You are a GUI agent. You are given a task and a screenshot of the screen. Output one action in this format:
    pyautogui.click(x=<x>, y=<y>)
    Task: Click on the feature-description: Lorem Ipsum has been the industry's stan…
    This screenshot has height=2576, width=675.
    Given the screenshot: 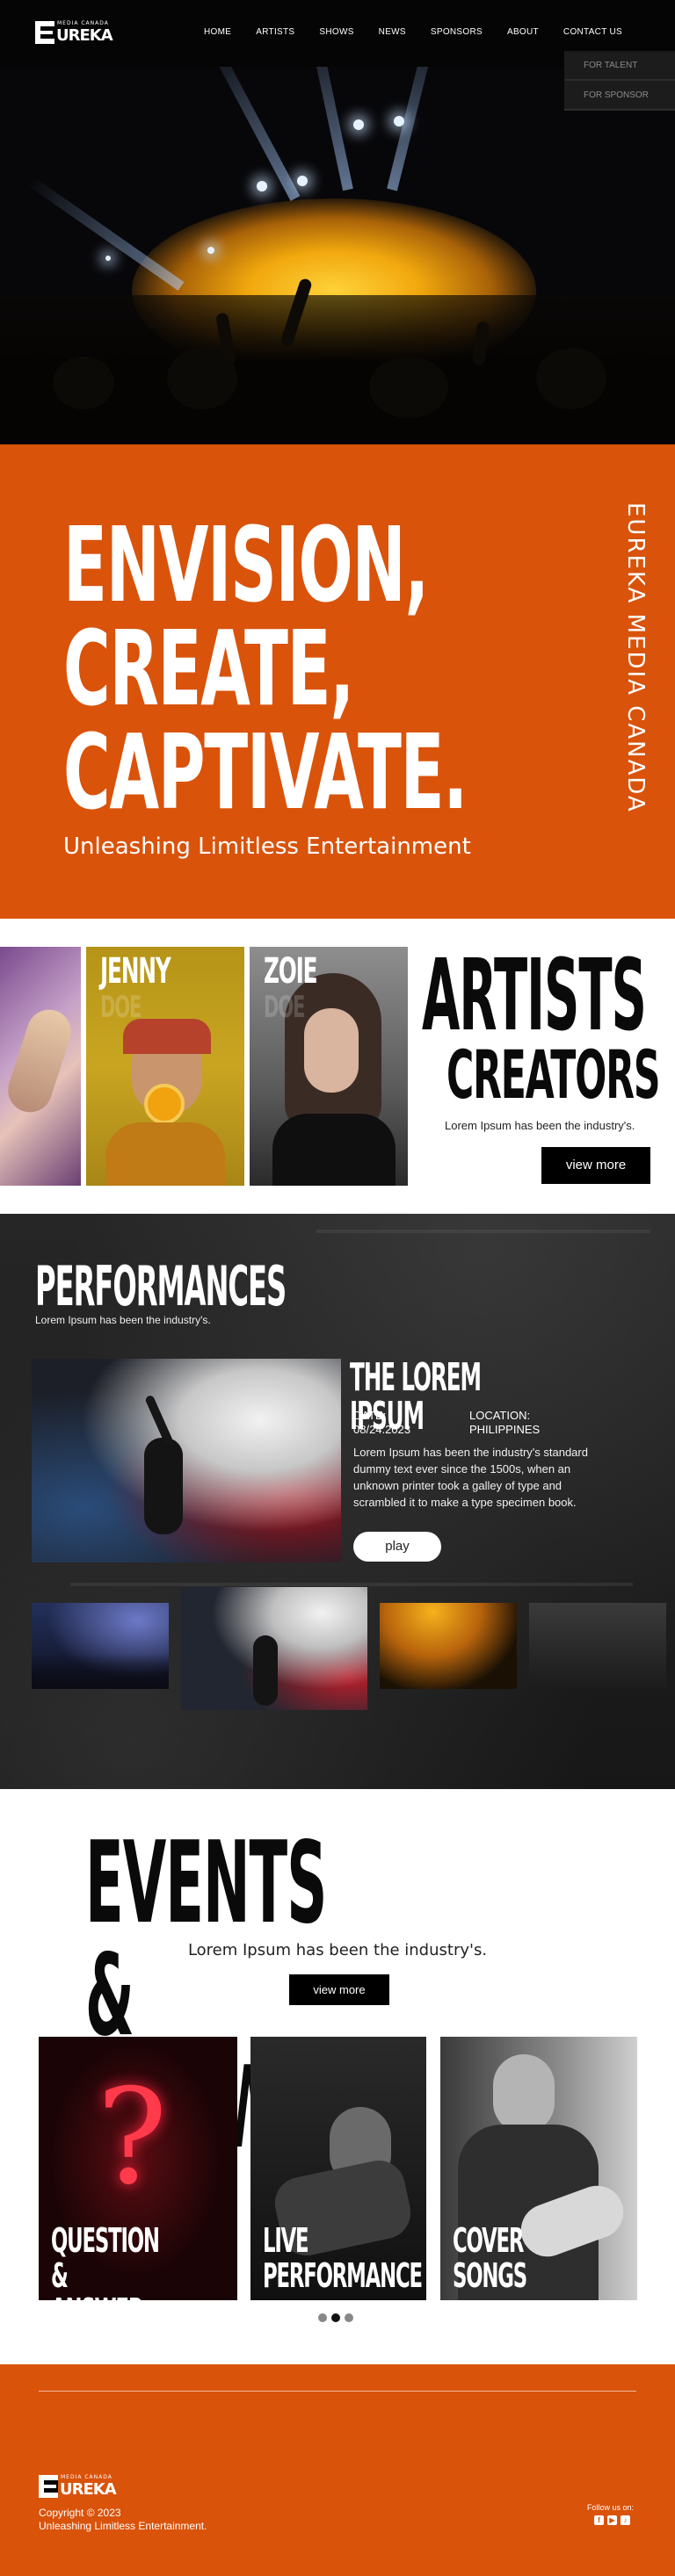 What is the action you would take?
    pyautogui.click(x=470, y=1477)
    